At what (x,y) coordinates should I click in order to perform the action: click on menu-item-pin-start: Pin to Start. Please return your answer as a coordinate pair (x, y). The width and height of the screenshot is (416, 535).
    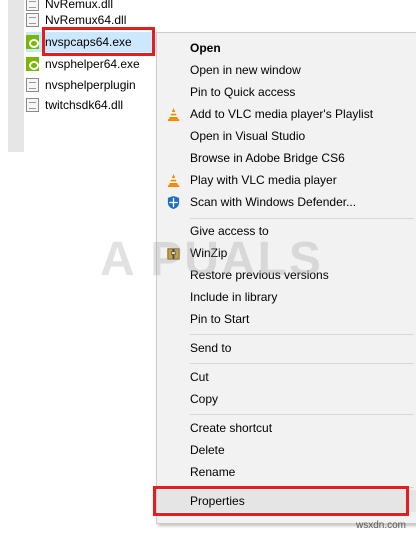
    Looking at the image, I should click on (286, 319).